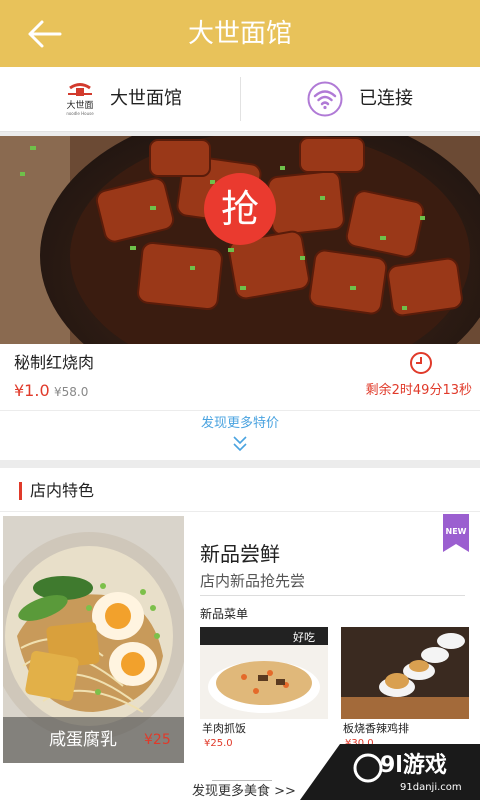 The width and height of the screenshot is (480, 800). I want to click on new-dish-card-1: 好吃 羊肉抓饭 ¥25.0, so click(264, 689).